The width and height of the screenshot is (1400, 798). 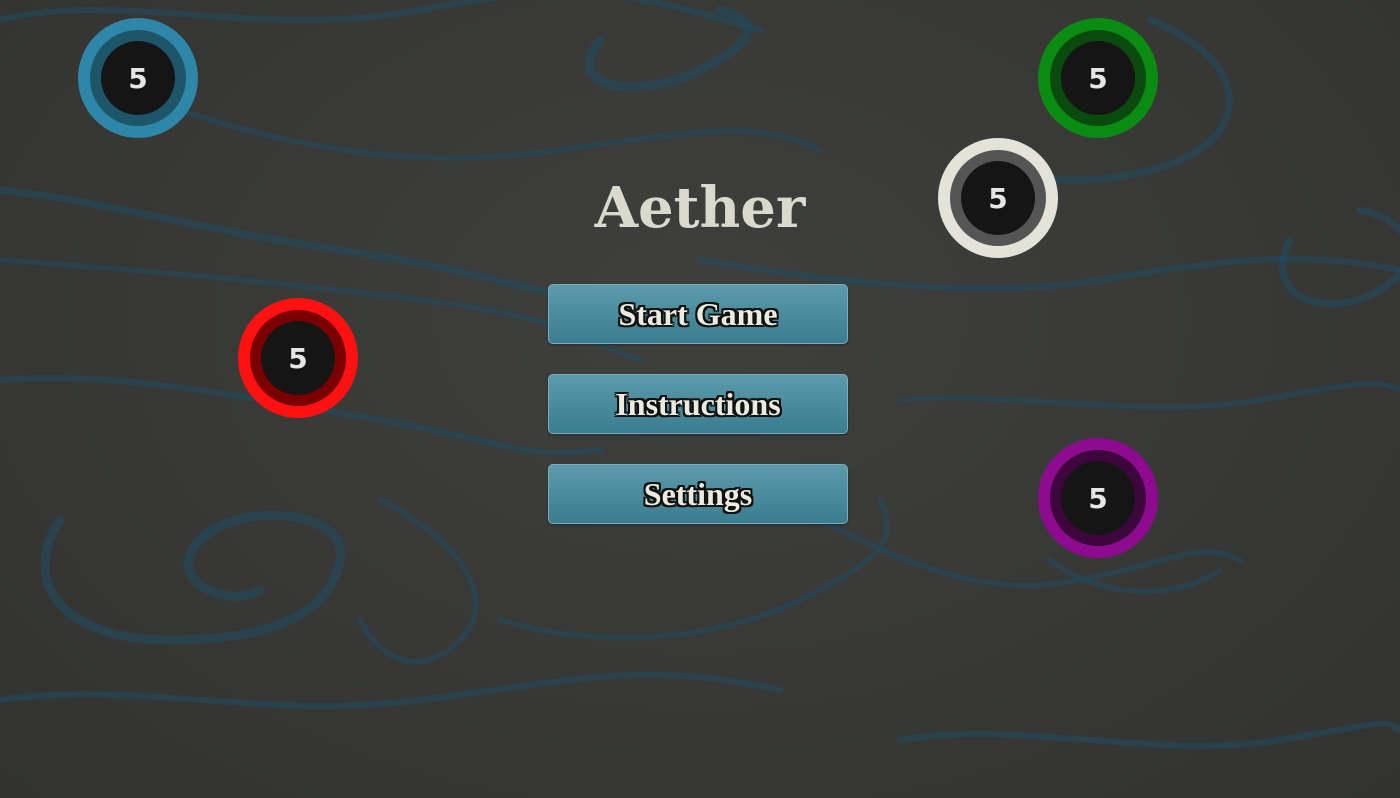 I want to click on instructions-button: Instructions, so click(x=698, y=404).